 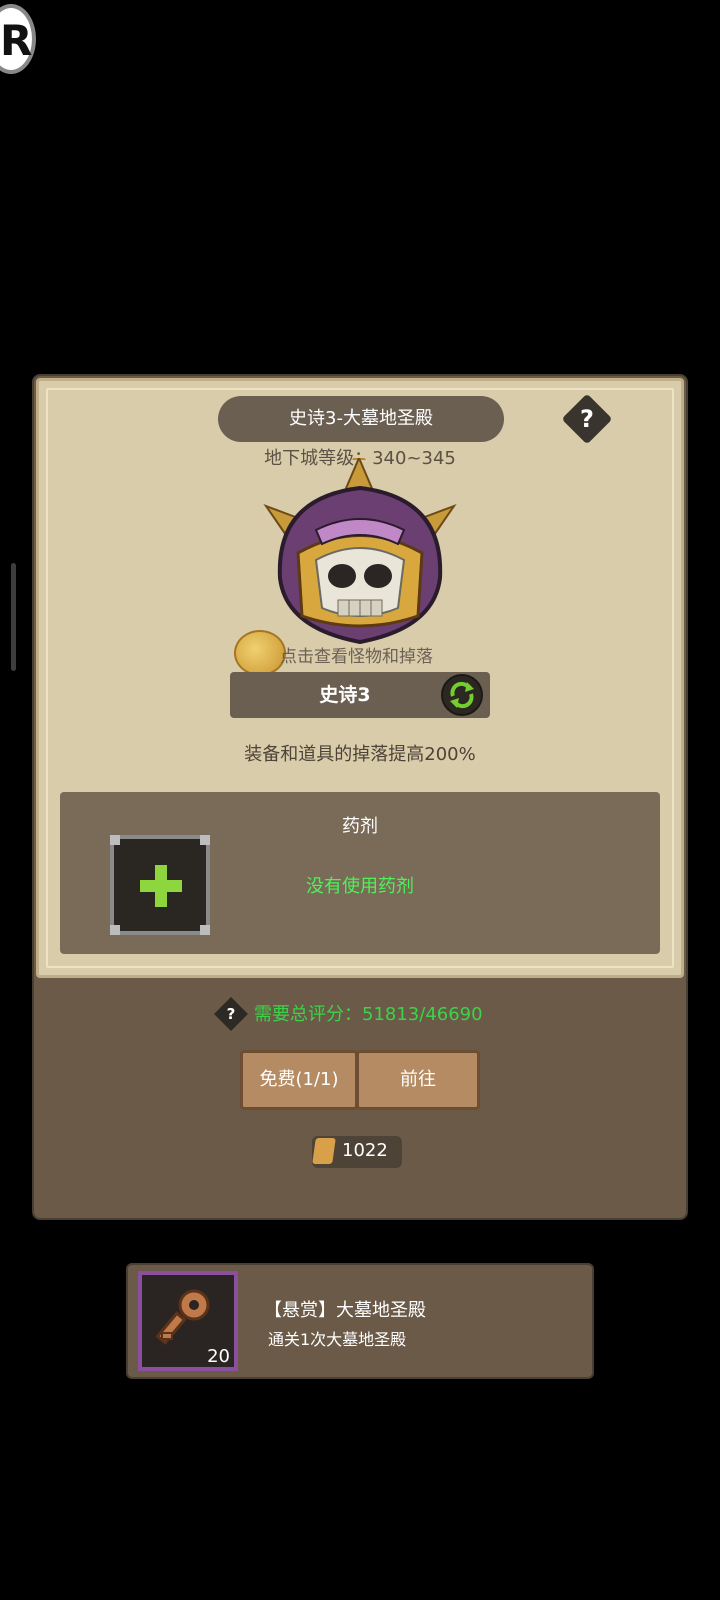 I want to click on score-requirement-text: 需要总评分：51813/46690, so click(x=368, y=1014).